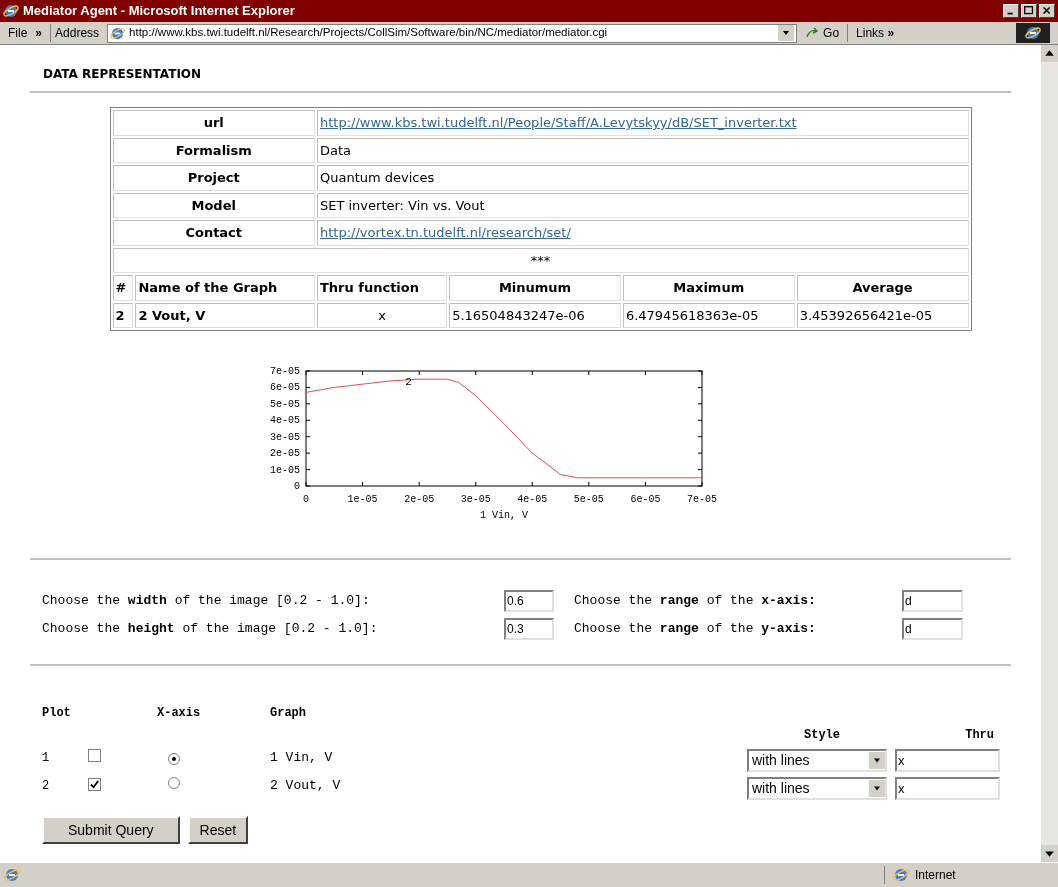 The image size is (1058, 887). What do you see at coordinates (305, 499) in the screenshot?
I see `x-tick-label: 0` at bounding box center [305, 499].